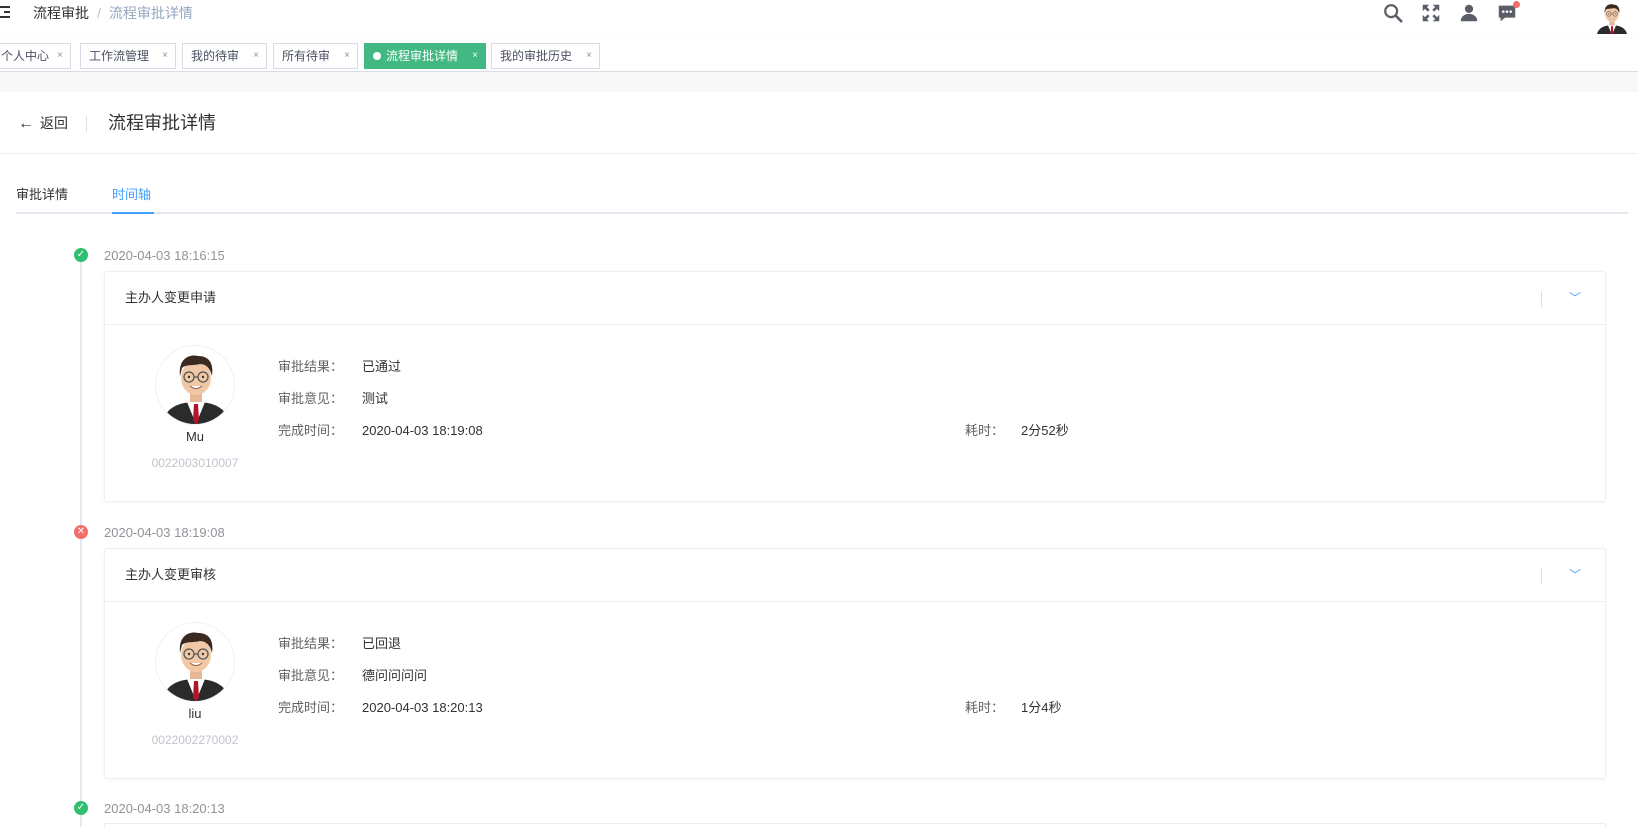 The image size is (1638, 827). I want to click on notification-badge, so click(1516, 4).